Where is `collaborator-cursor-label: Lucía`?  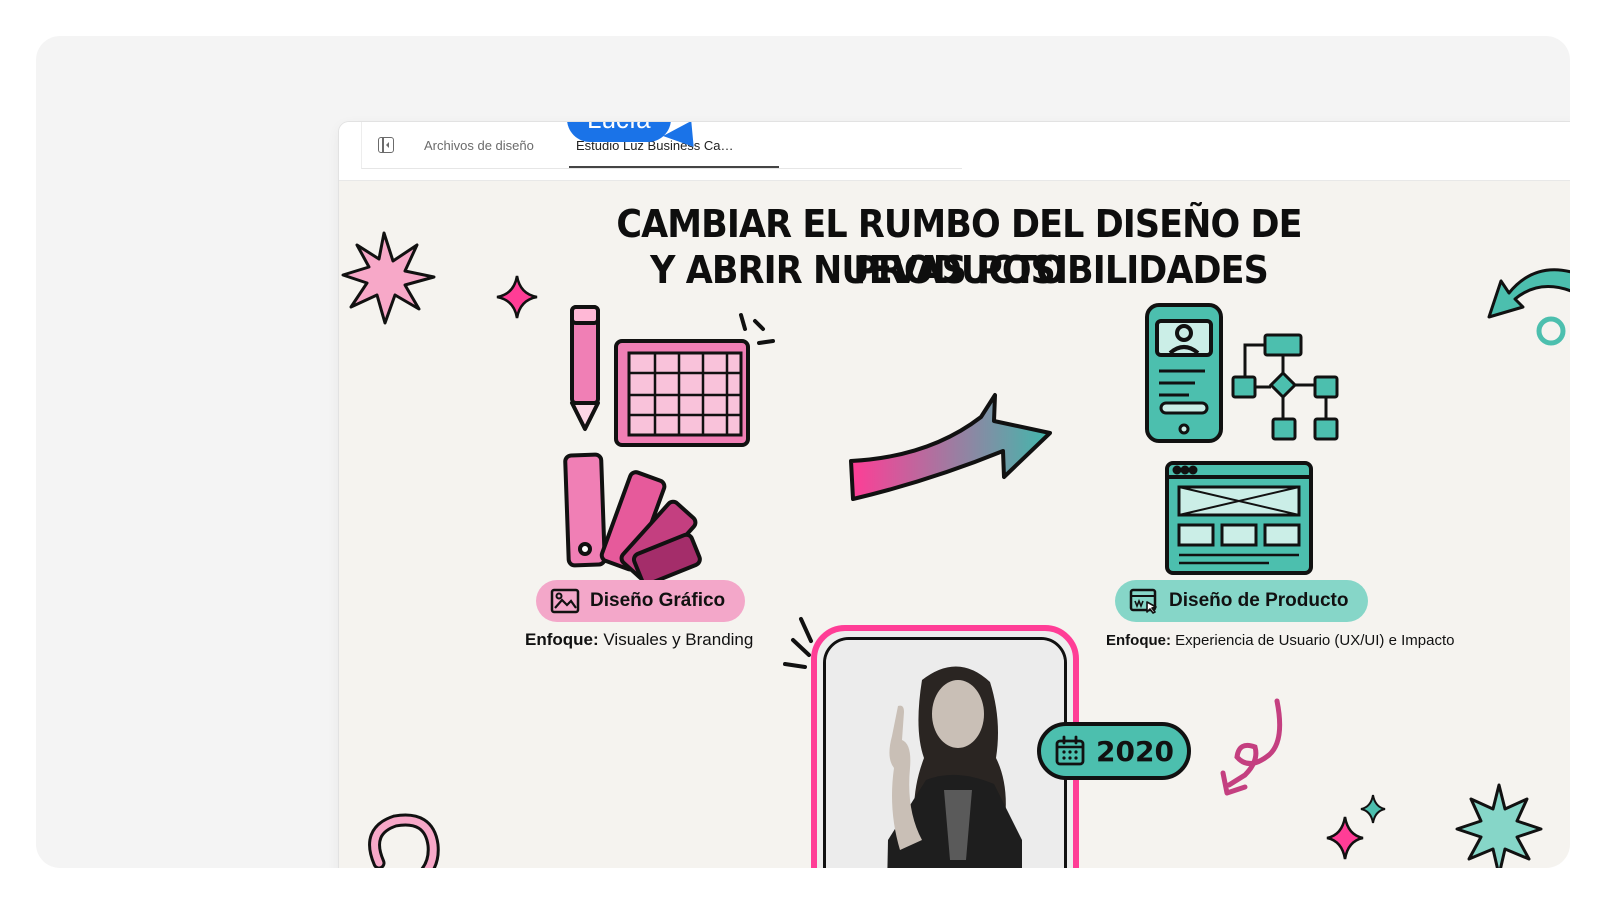
collaborator-cursor-label: Lucía is located at coordinates (619, 132).